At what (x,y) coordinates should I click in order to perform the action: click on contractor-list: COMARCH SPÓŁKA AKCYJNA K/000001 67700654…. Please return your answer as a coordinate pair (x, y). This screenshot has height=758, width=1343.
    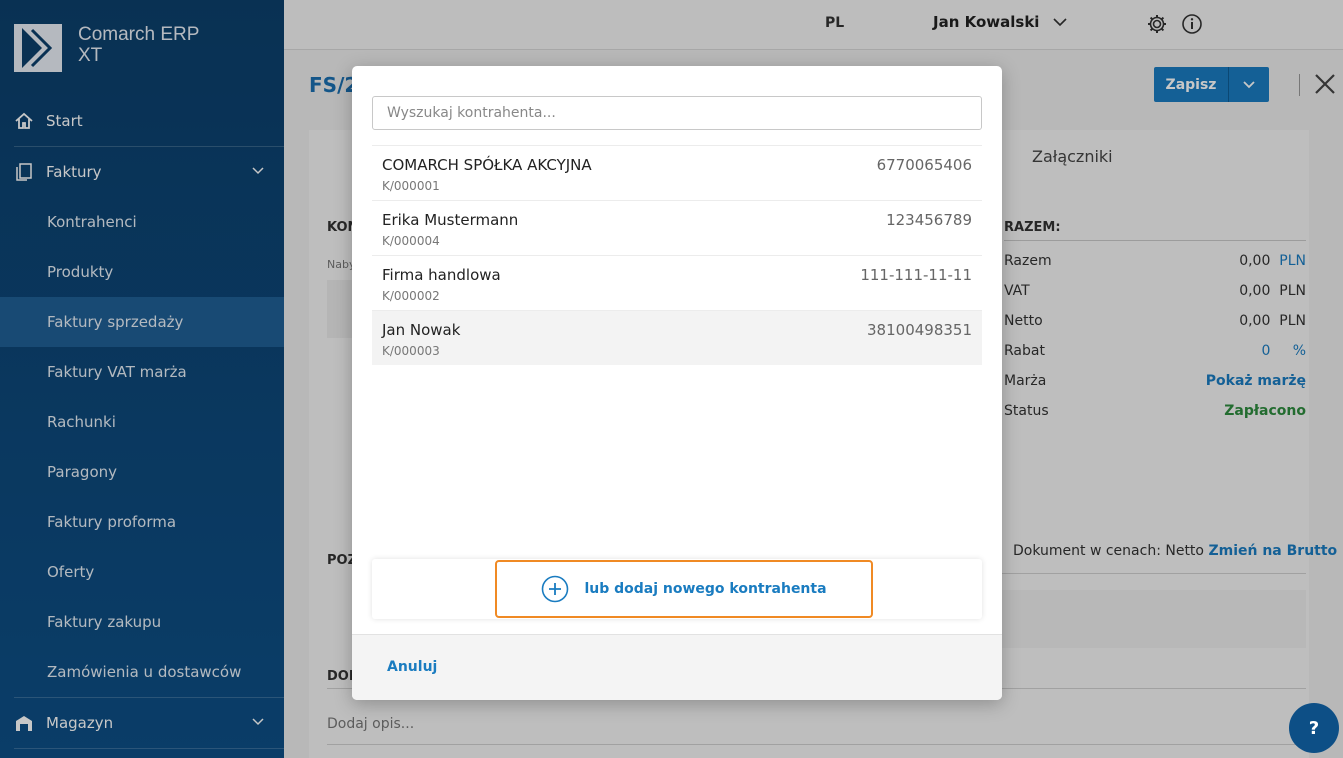
    Looking at the image, I should click on (677, 255).